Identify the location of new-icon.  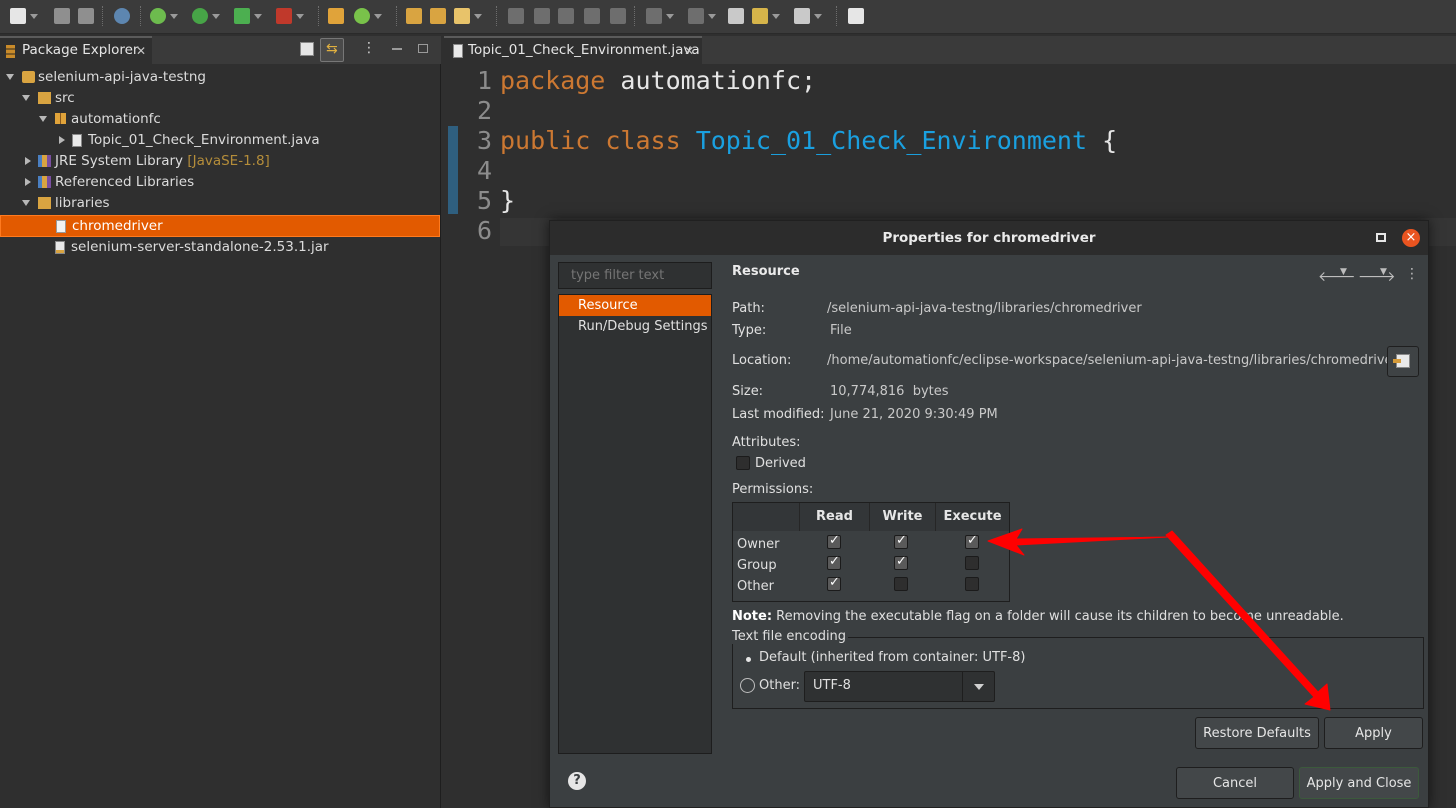
(24, 16).